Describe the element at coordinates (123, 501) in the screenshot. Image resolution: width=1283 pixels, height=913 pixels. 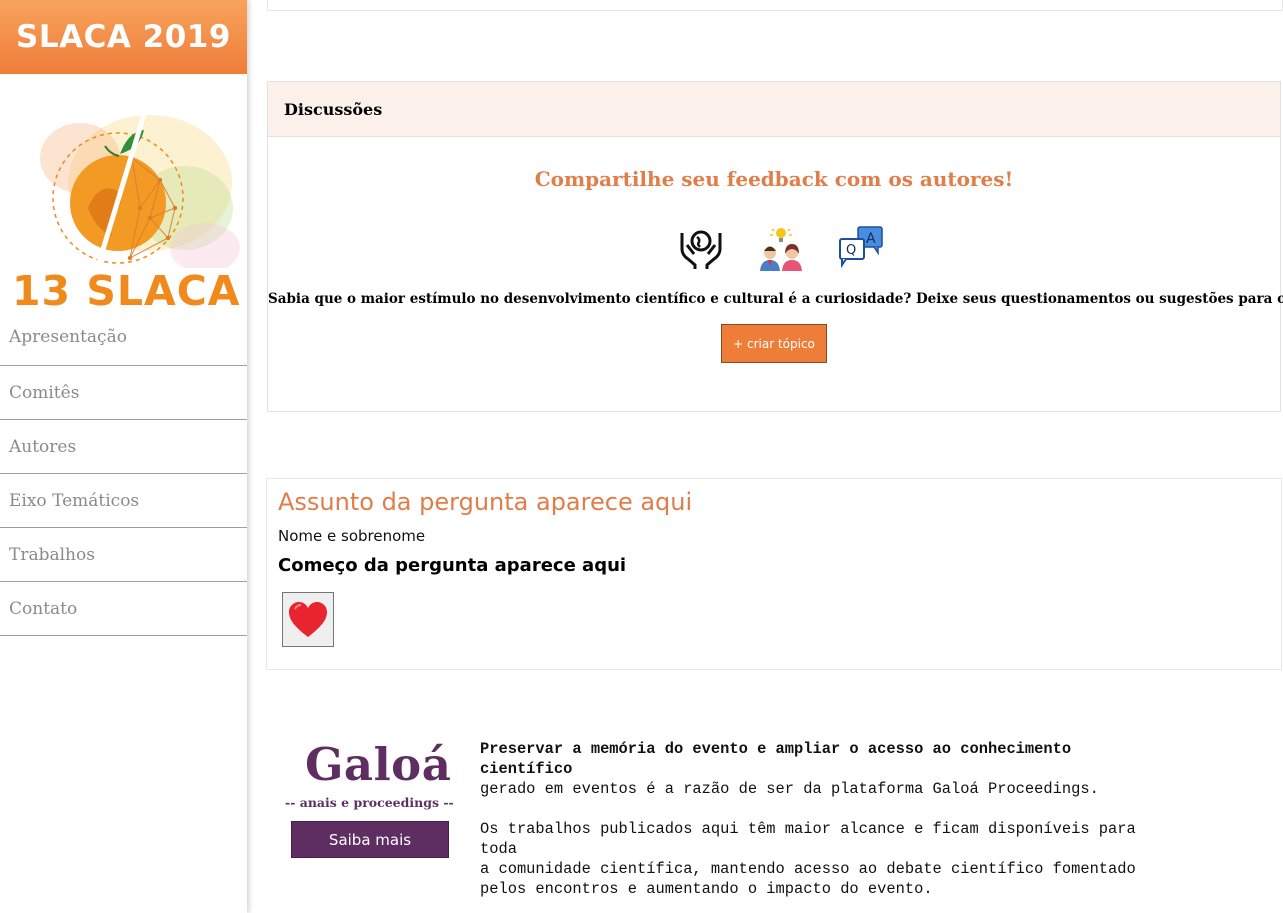
I see `sidebar-item-eixo-tematicos: Eixo Temáticos` at that location.